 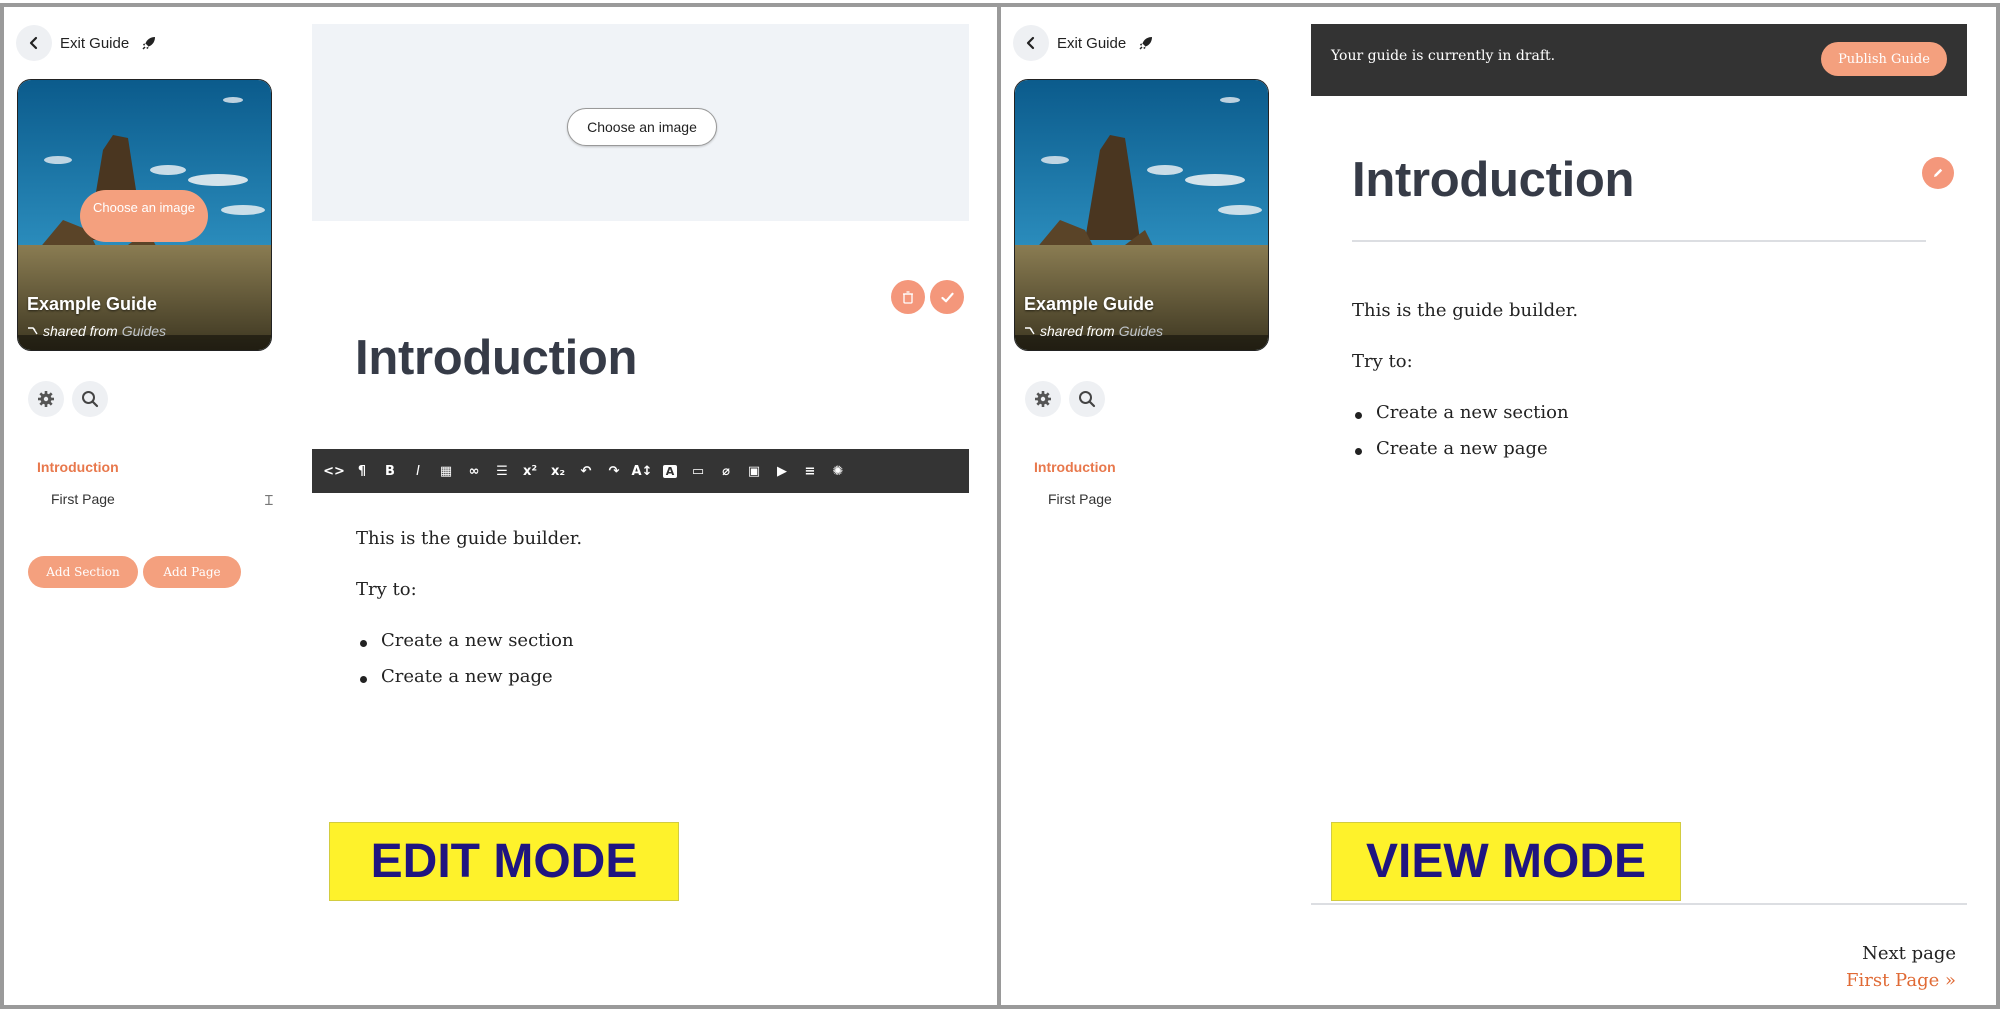 What do you see at coordinates (642, 127) in the screenshot?
I see `choose-image-button: Choose an image` at bounding box center [642, 127].